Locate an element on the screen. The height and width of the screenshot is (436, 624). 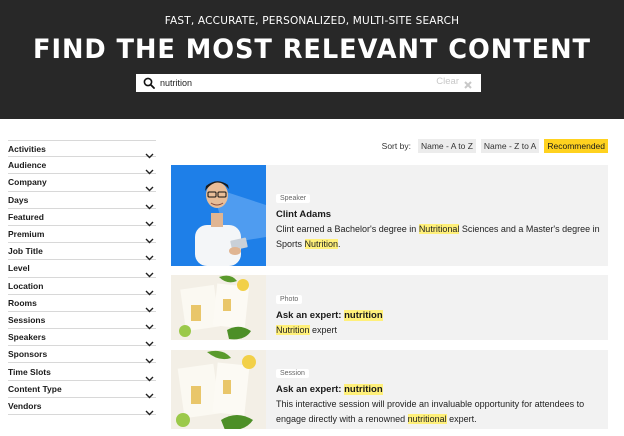
filter-vendors: Vendors is located at coordinates (82, 407).